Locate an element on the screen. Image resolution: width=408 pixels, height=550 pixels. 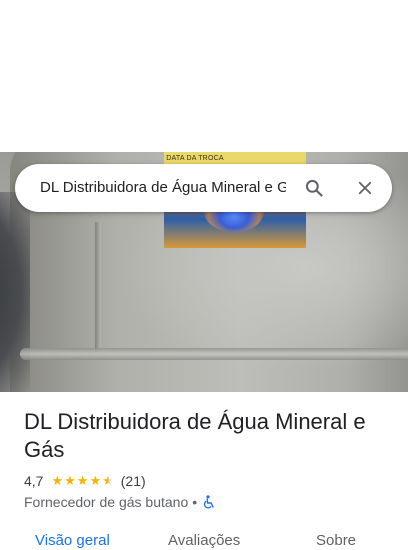
search-bar: DL Distribuidora de Água Mineral e G is located at coordinates (203, 188).